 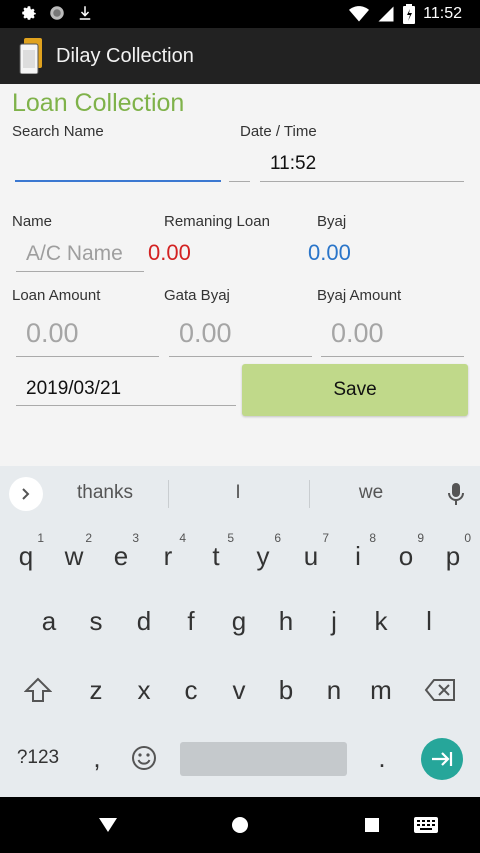 I want to click on key-hint: 5, so click(x=230, y=538).